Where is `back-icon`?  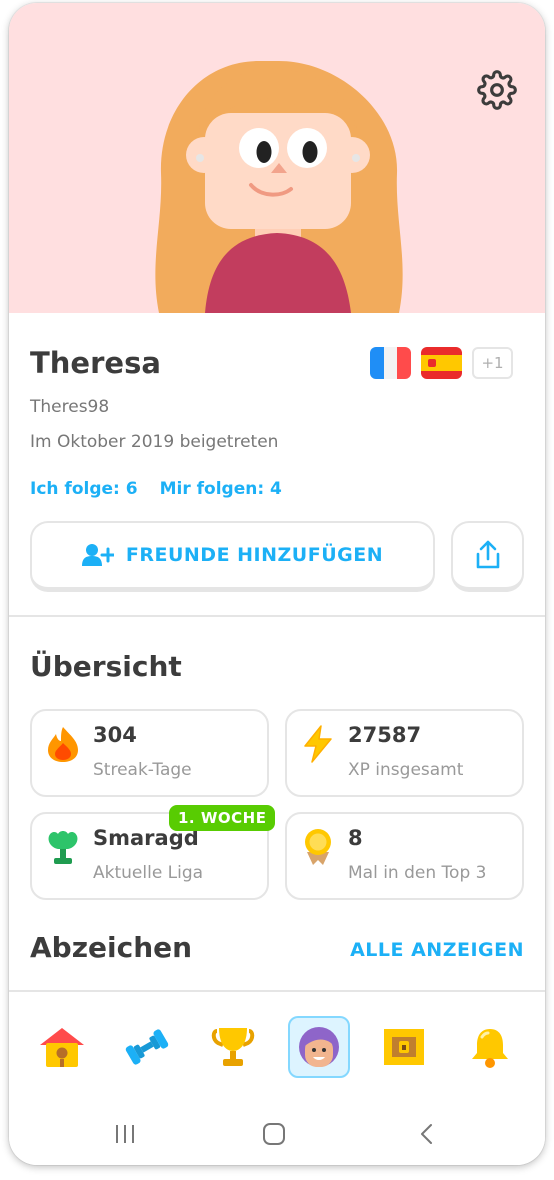 back-icon is located at coordinates (427, 1134).